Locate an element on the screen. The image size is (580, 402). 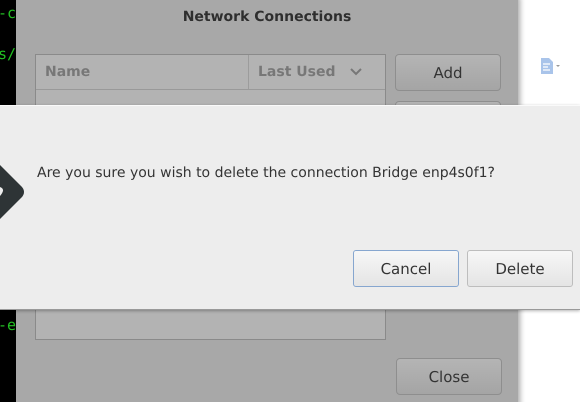
close-button: Close is located at coordinates (449, 376).